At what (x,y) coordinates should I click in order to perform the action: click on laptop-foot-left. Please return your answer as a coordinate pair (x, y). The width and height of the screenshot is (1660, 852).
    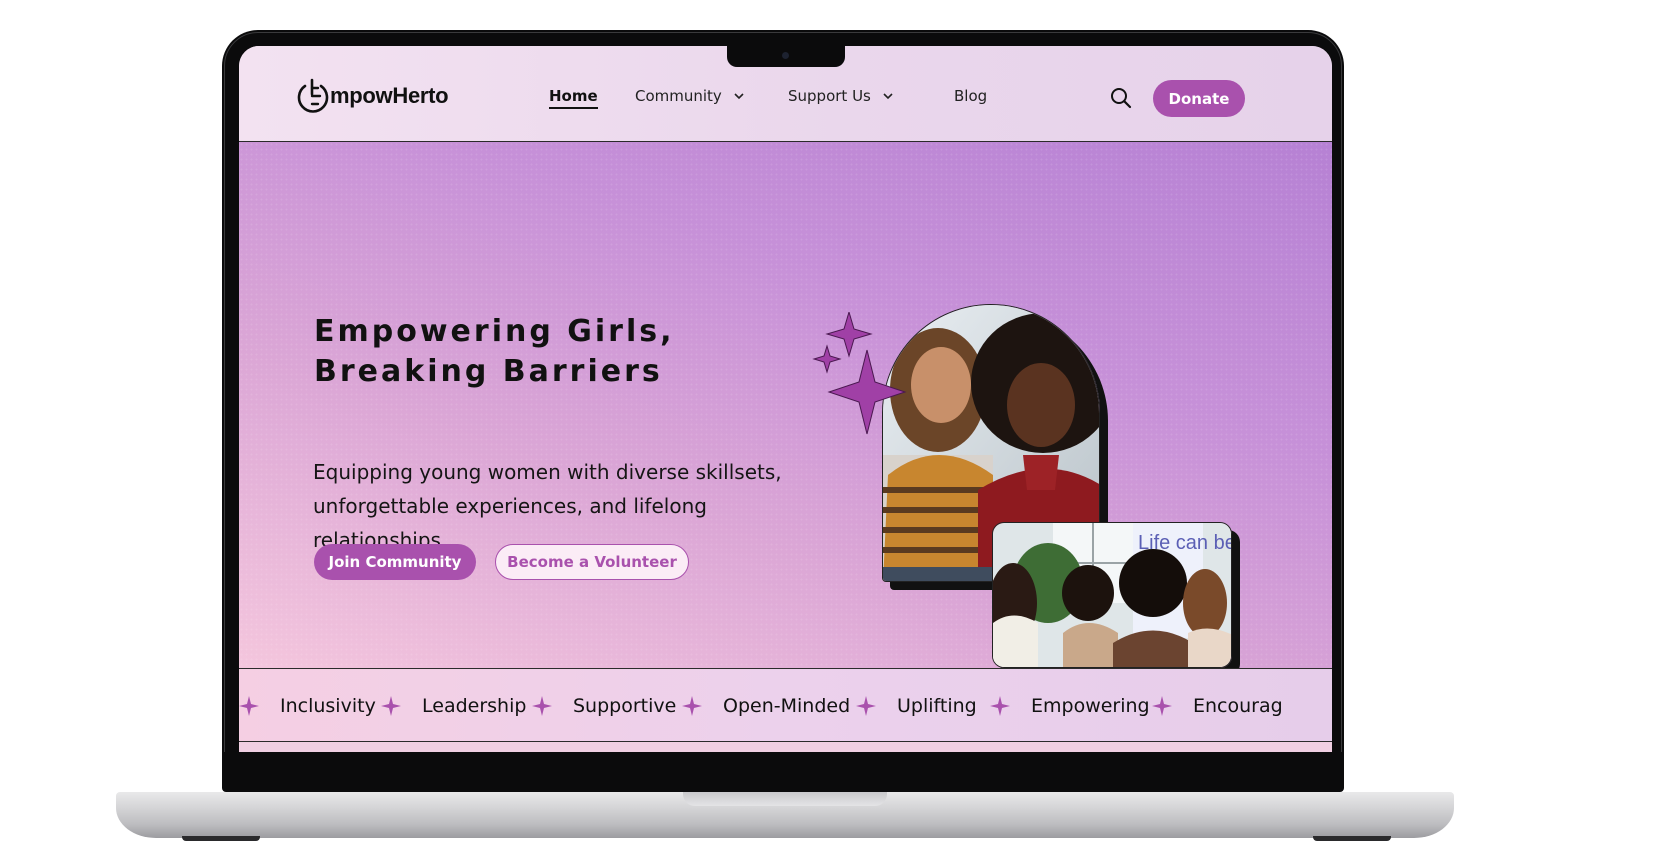
    Looking at the image, I should click on (221, 838).